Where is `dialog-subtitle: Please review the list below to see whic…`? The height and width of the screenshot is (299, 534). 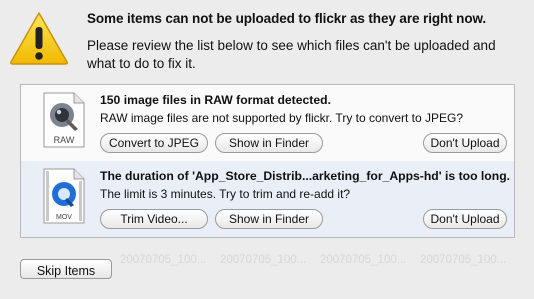 dialog-subtitle: Please review the list below to see whic… is located at coordinates (291, 54).